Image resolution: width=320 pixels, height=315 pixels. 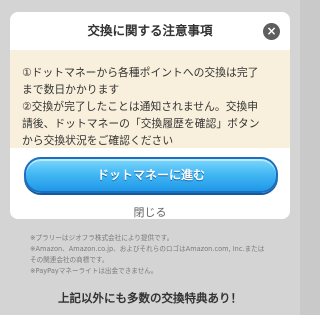 What do you see at coordinates (69, 260) in the screenshot?
I see `note-line: その関連会社の商標です。` at bounding box center [69, 260].